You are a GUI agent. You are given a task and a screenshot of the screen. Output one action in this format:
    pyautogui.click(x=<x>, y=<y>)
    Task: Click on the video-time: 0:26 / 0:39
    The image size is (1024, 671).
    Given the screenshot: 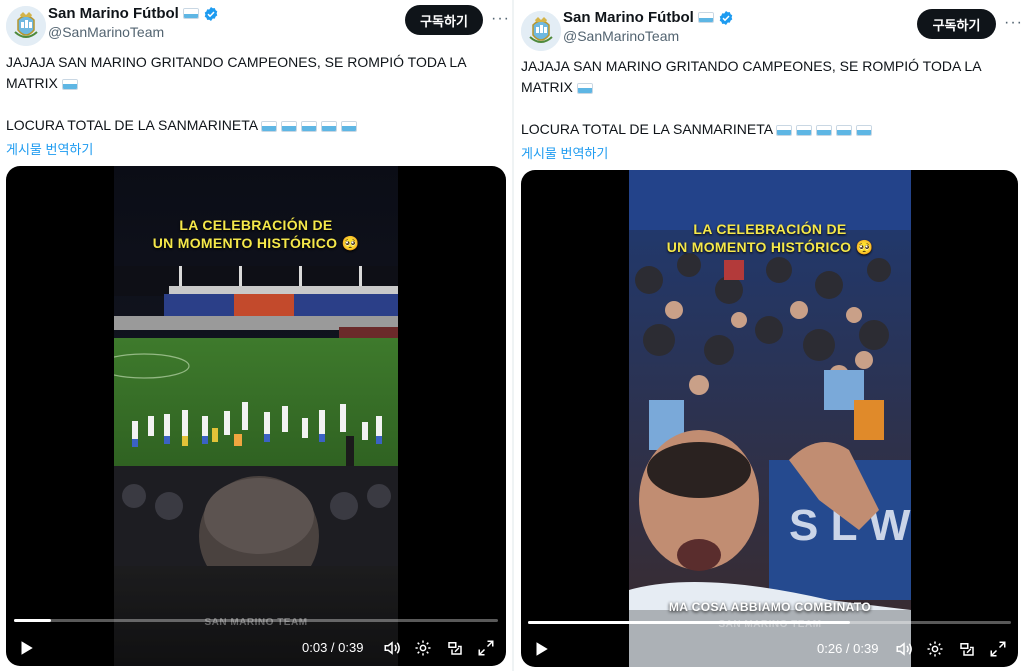 What is the action you would take?
    pyautogui.click(x=848, y=648)
    